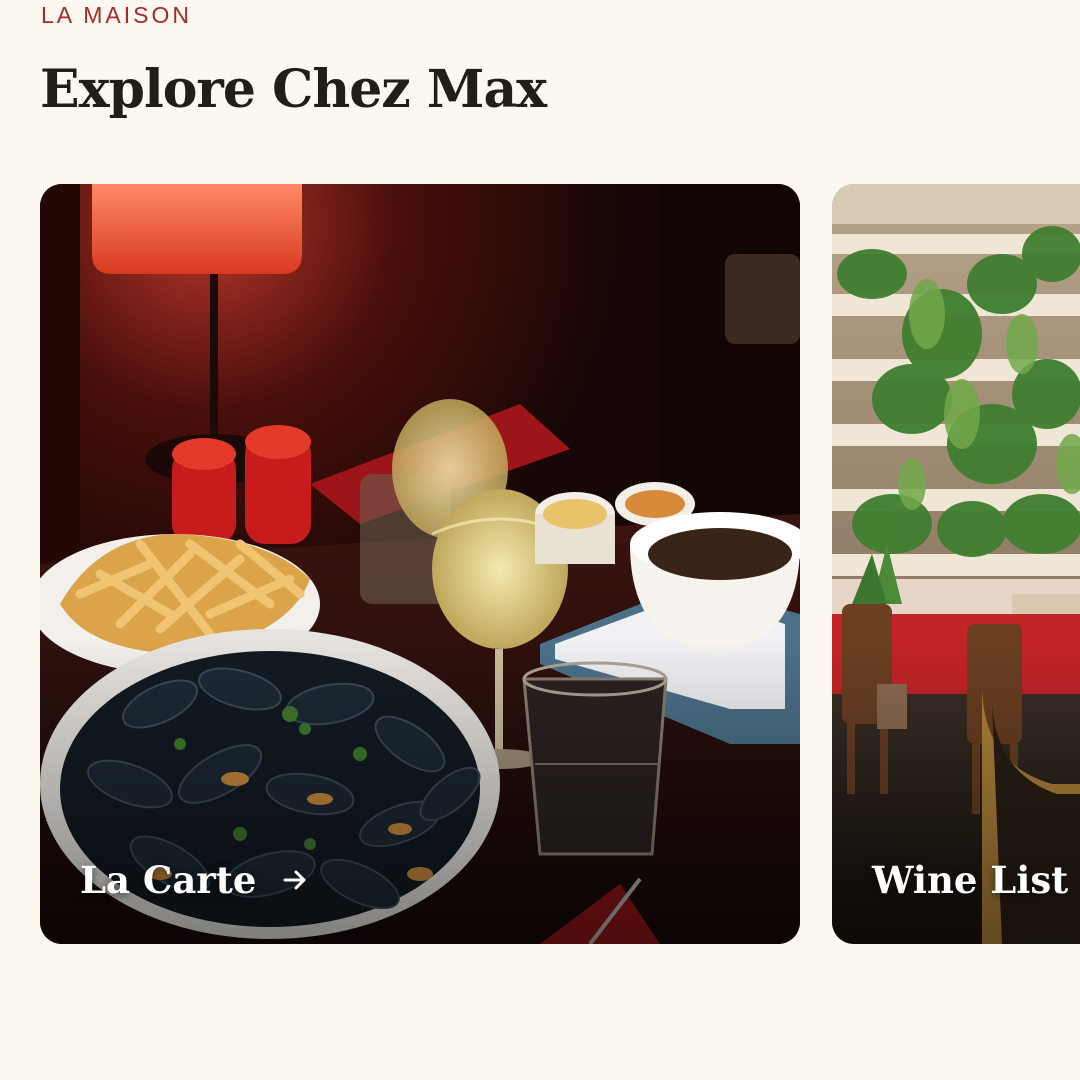  I want to click on arrow-right-icon, so click(294, 880).